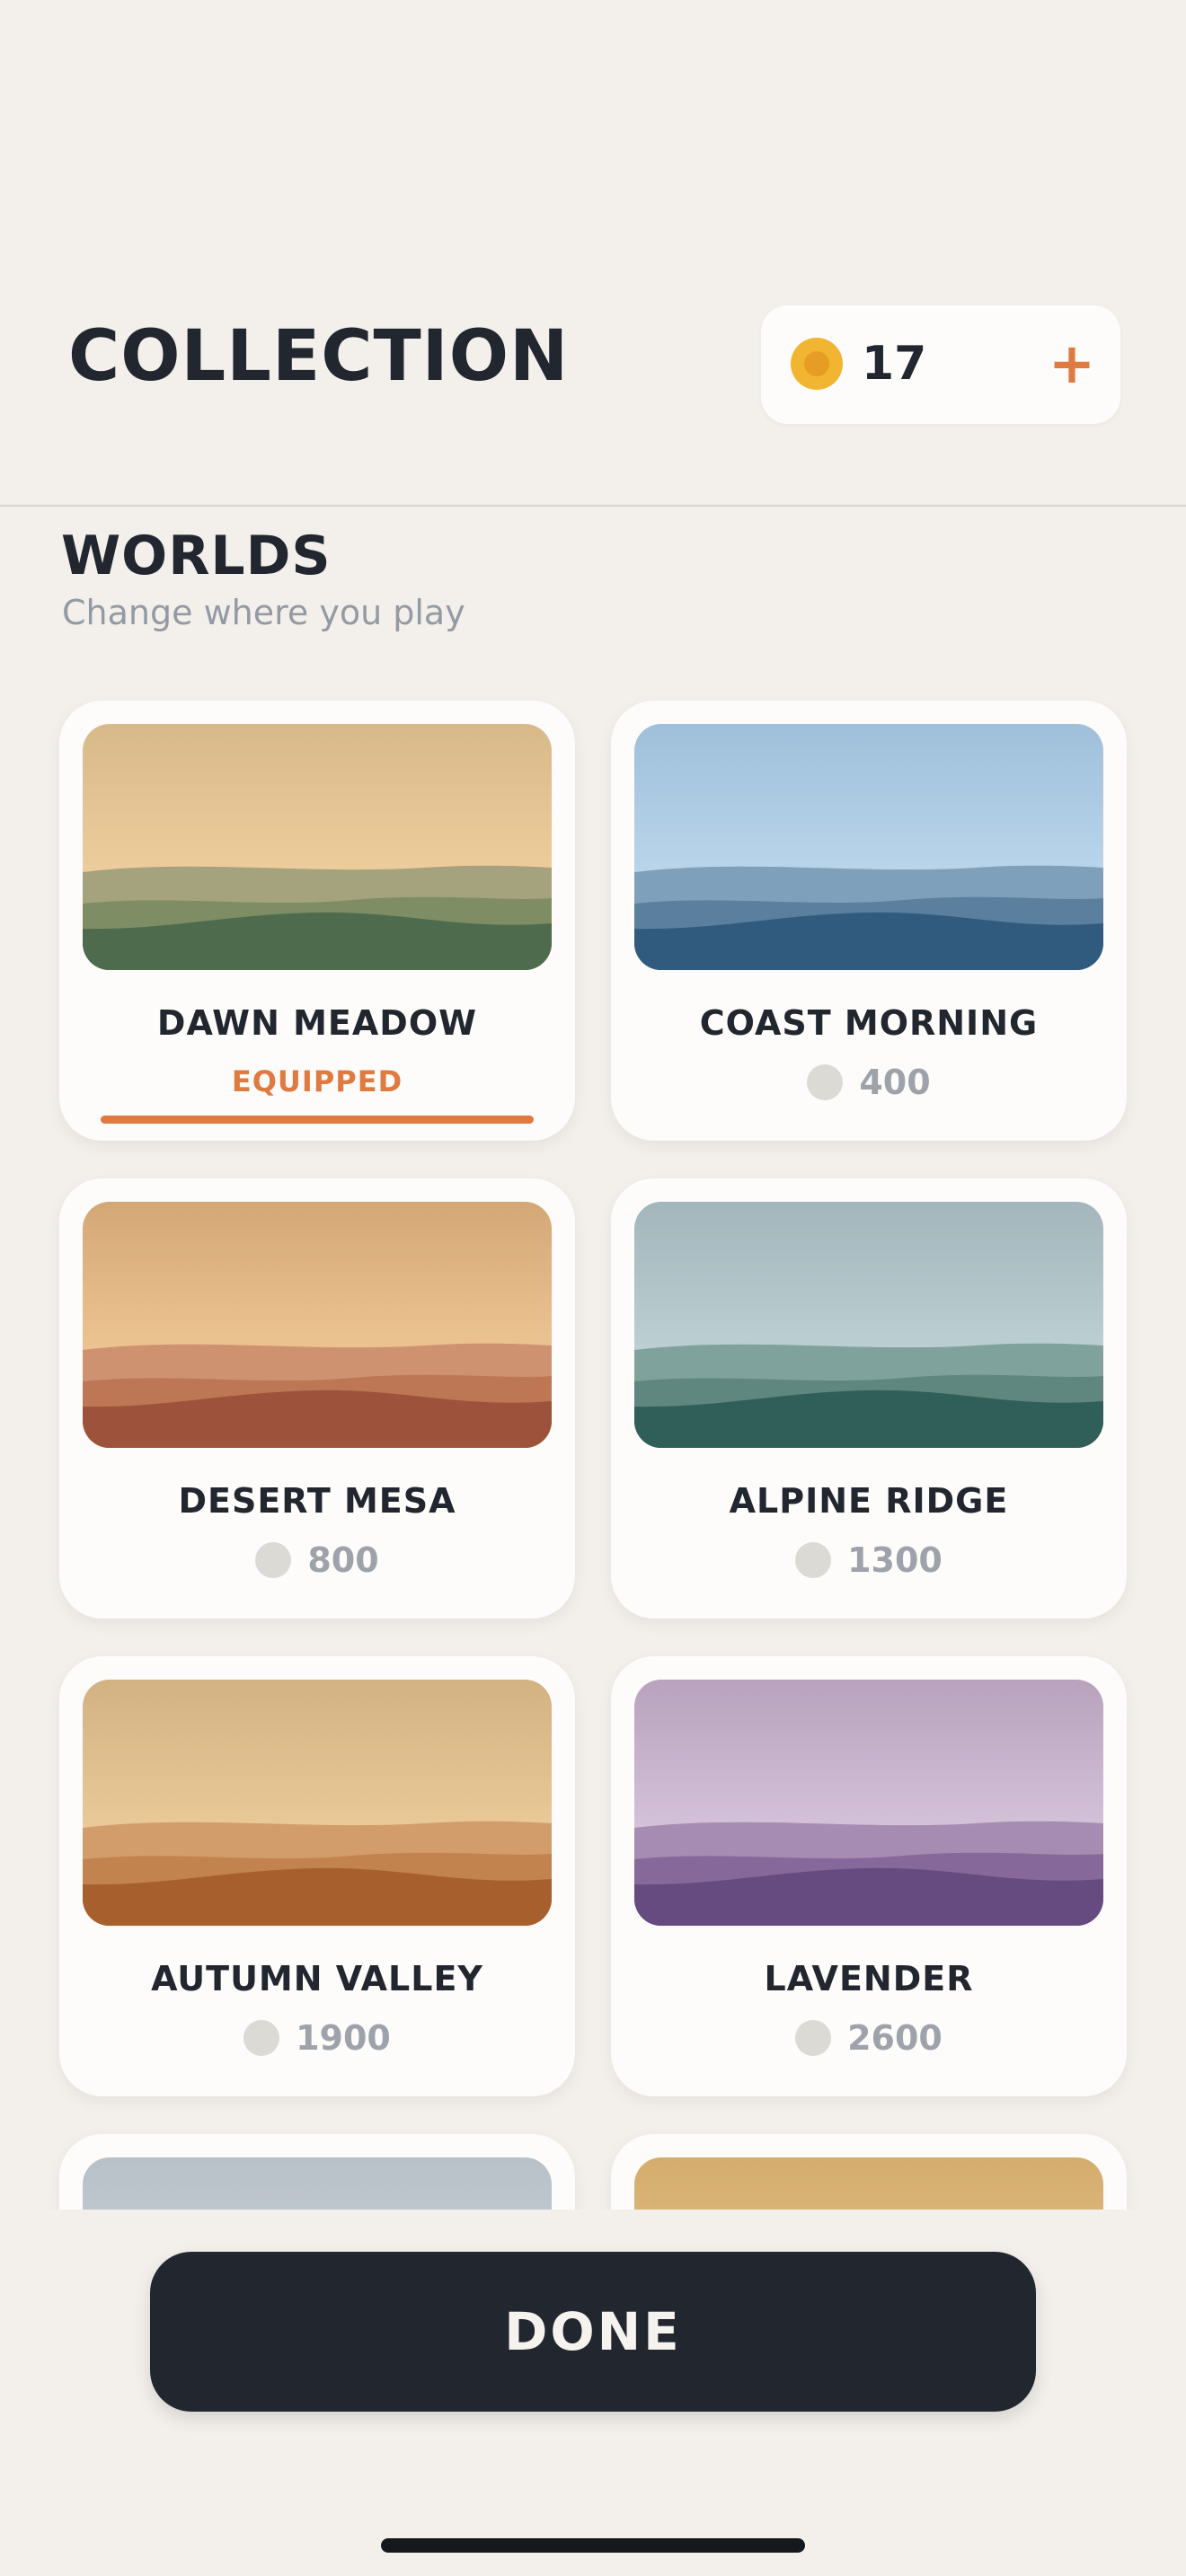 The width and height of the screenshot is (1186, 2576). Describe the element at coordinates (317, 1978) in the screenshot. I see `world-name: AUTUMN VALLEY` at that location.